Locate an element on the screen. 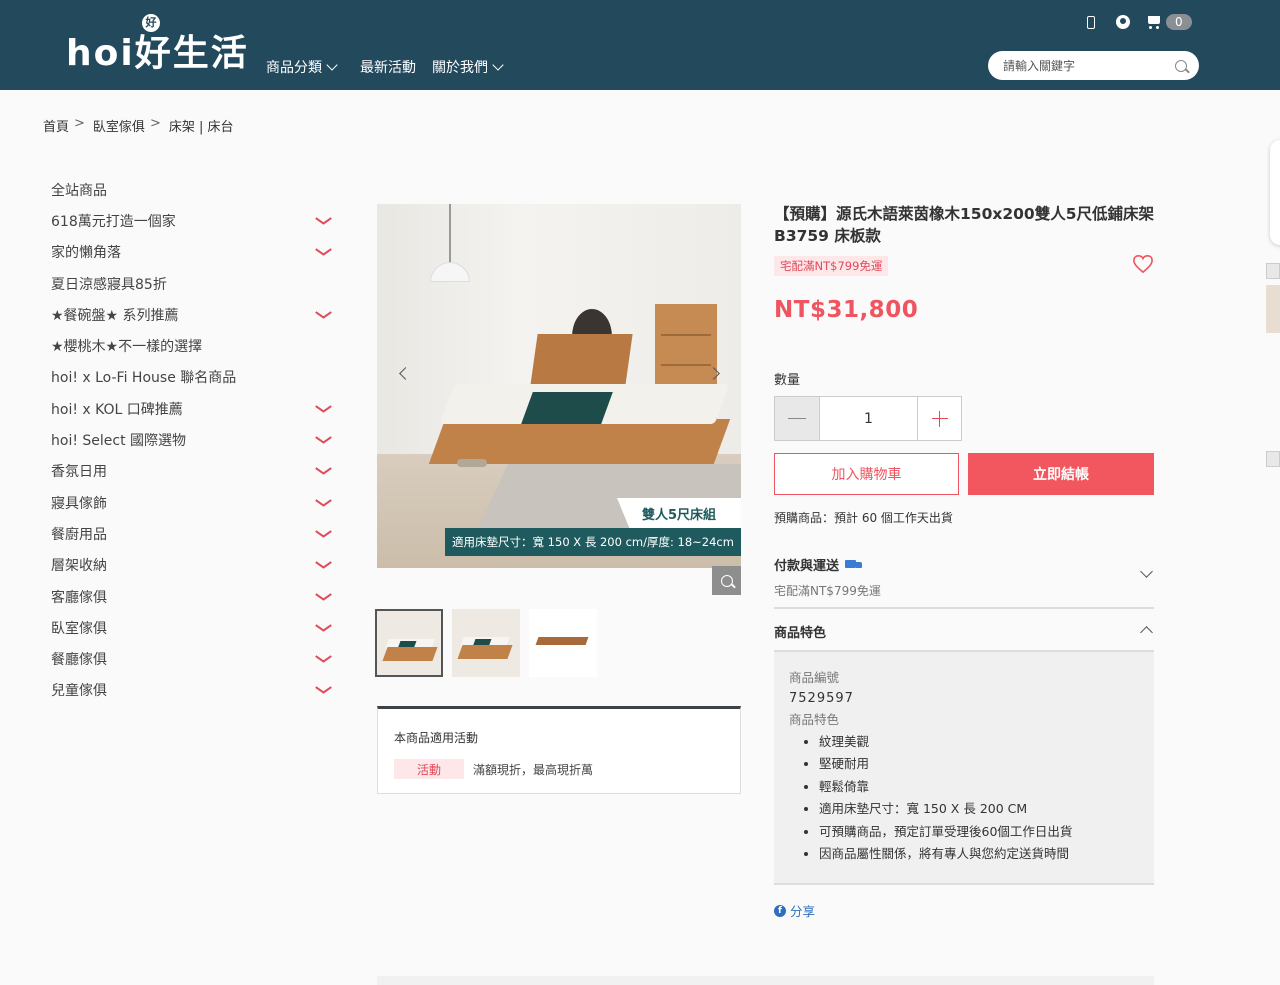 The width and height of the screenshot is (1280, 985). truck-icon is located at coordinates (854, 565).